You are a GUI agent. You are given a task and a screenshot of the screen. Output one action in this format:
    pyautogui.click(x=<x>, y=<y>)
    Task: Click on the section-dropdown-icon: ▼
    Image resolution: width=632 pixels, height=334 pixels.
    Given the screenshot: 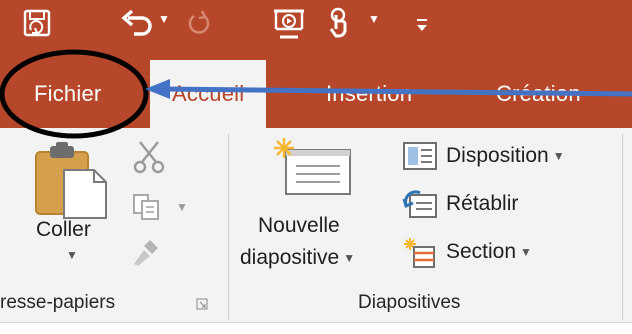 What is the action you would take?
    pyautogui.click(x=526, y=252)
    